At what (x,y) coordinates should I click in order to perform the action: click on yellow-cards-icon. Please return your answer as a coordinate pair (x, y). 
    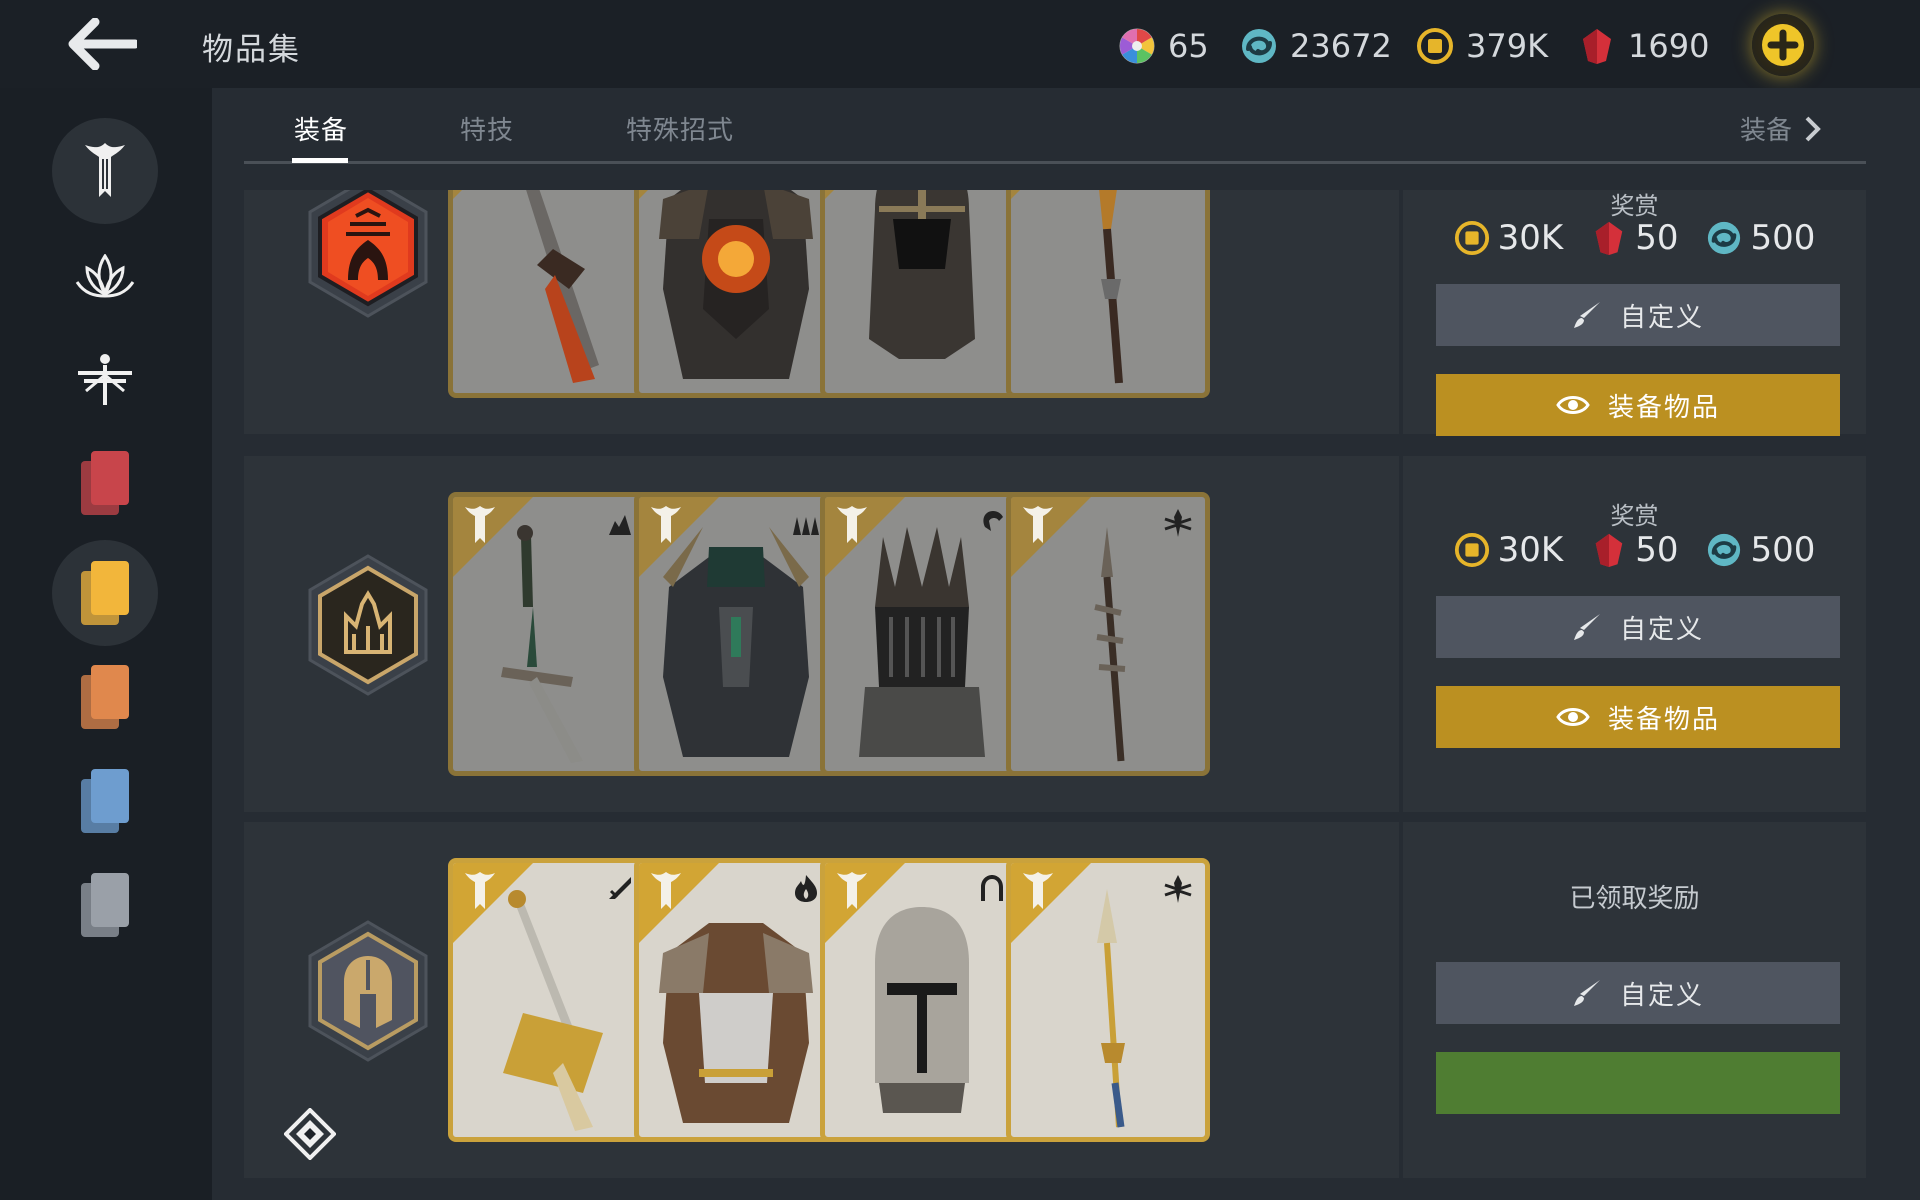
    Looking at the image, I should click on (105, 593).